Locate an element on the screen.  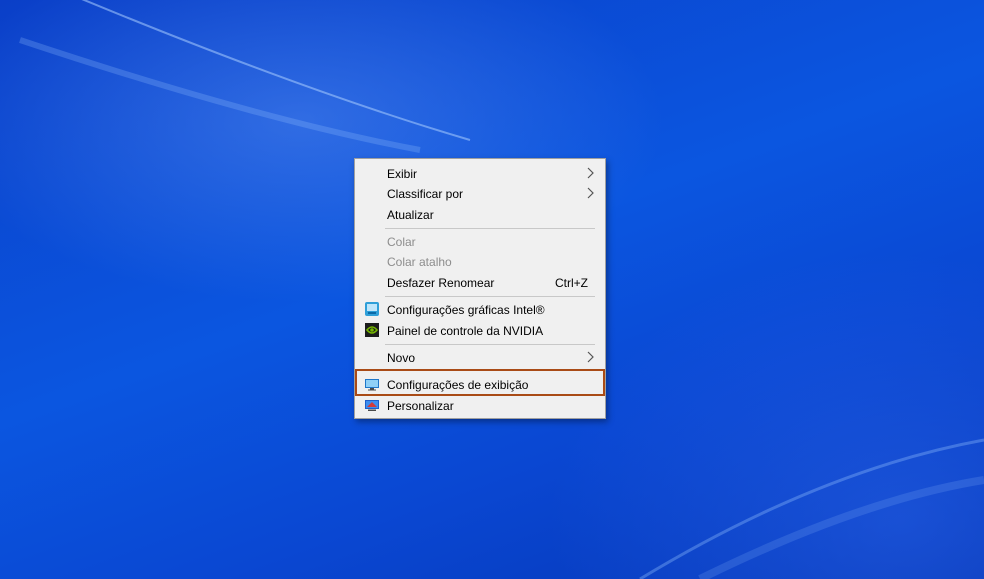
menu-item-label: Exibir is located at coordinates (402, 174).